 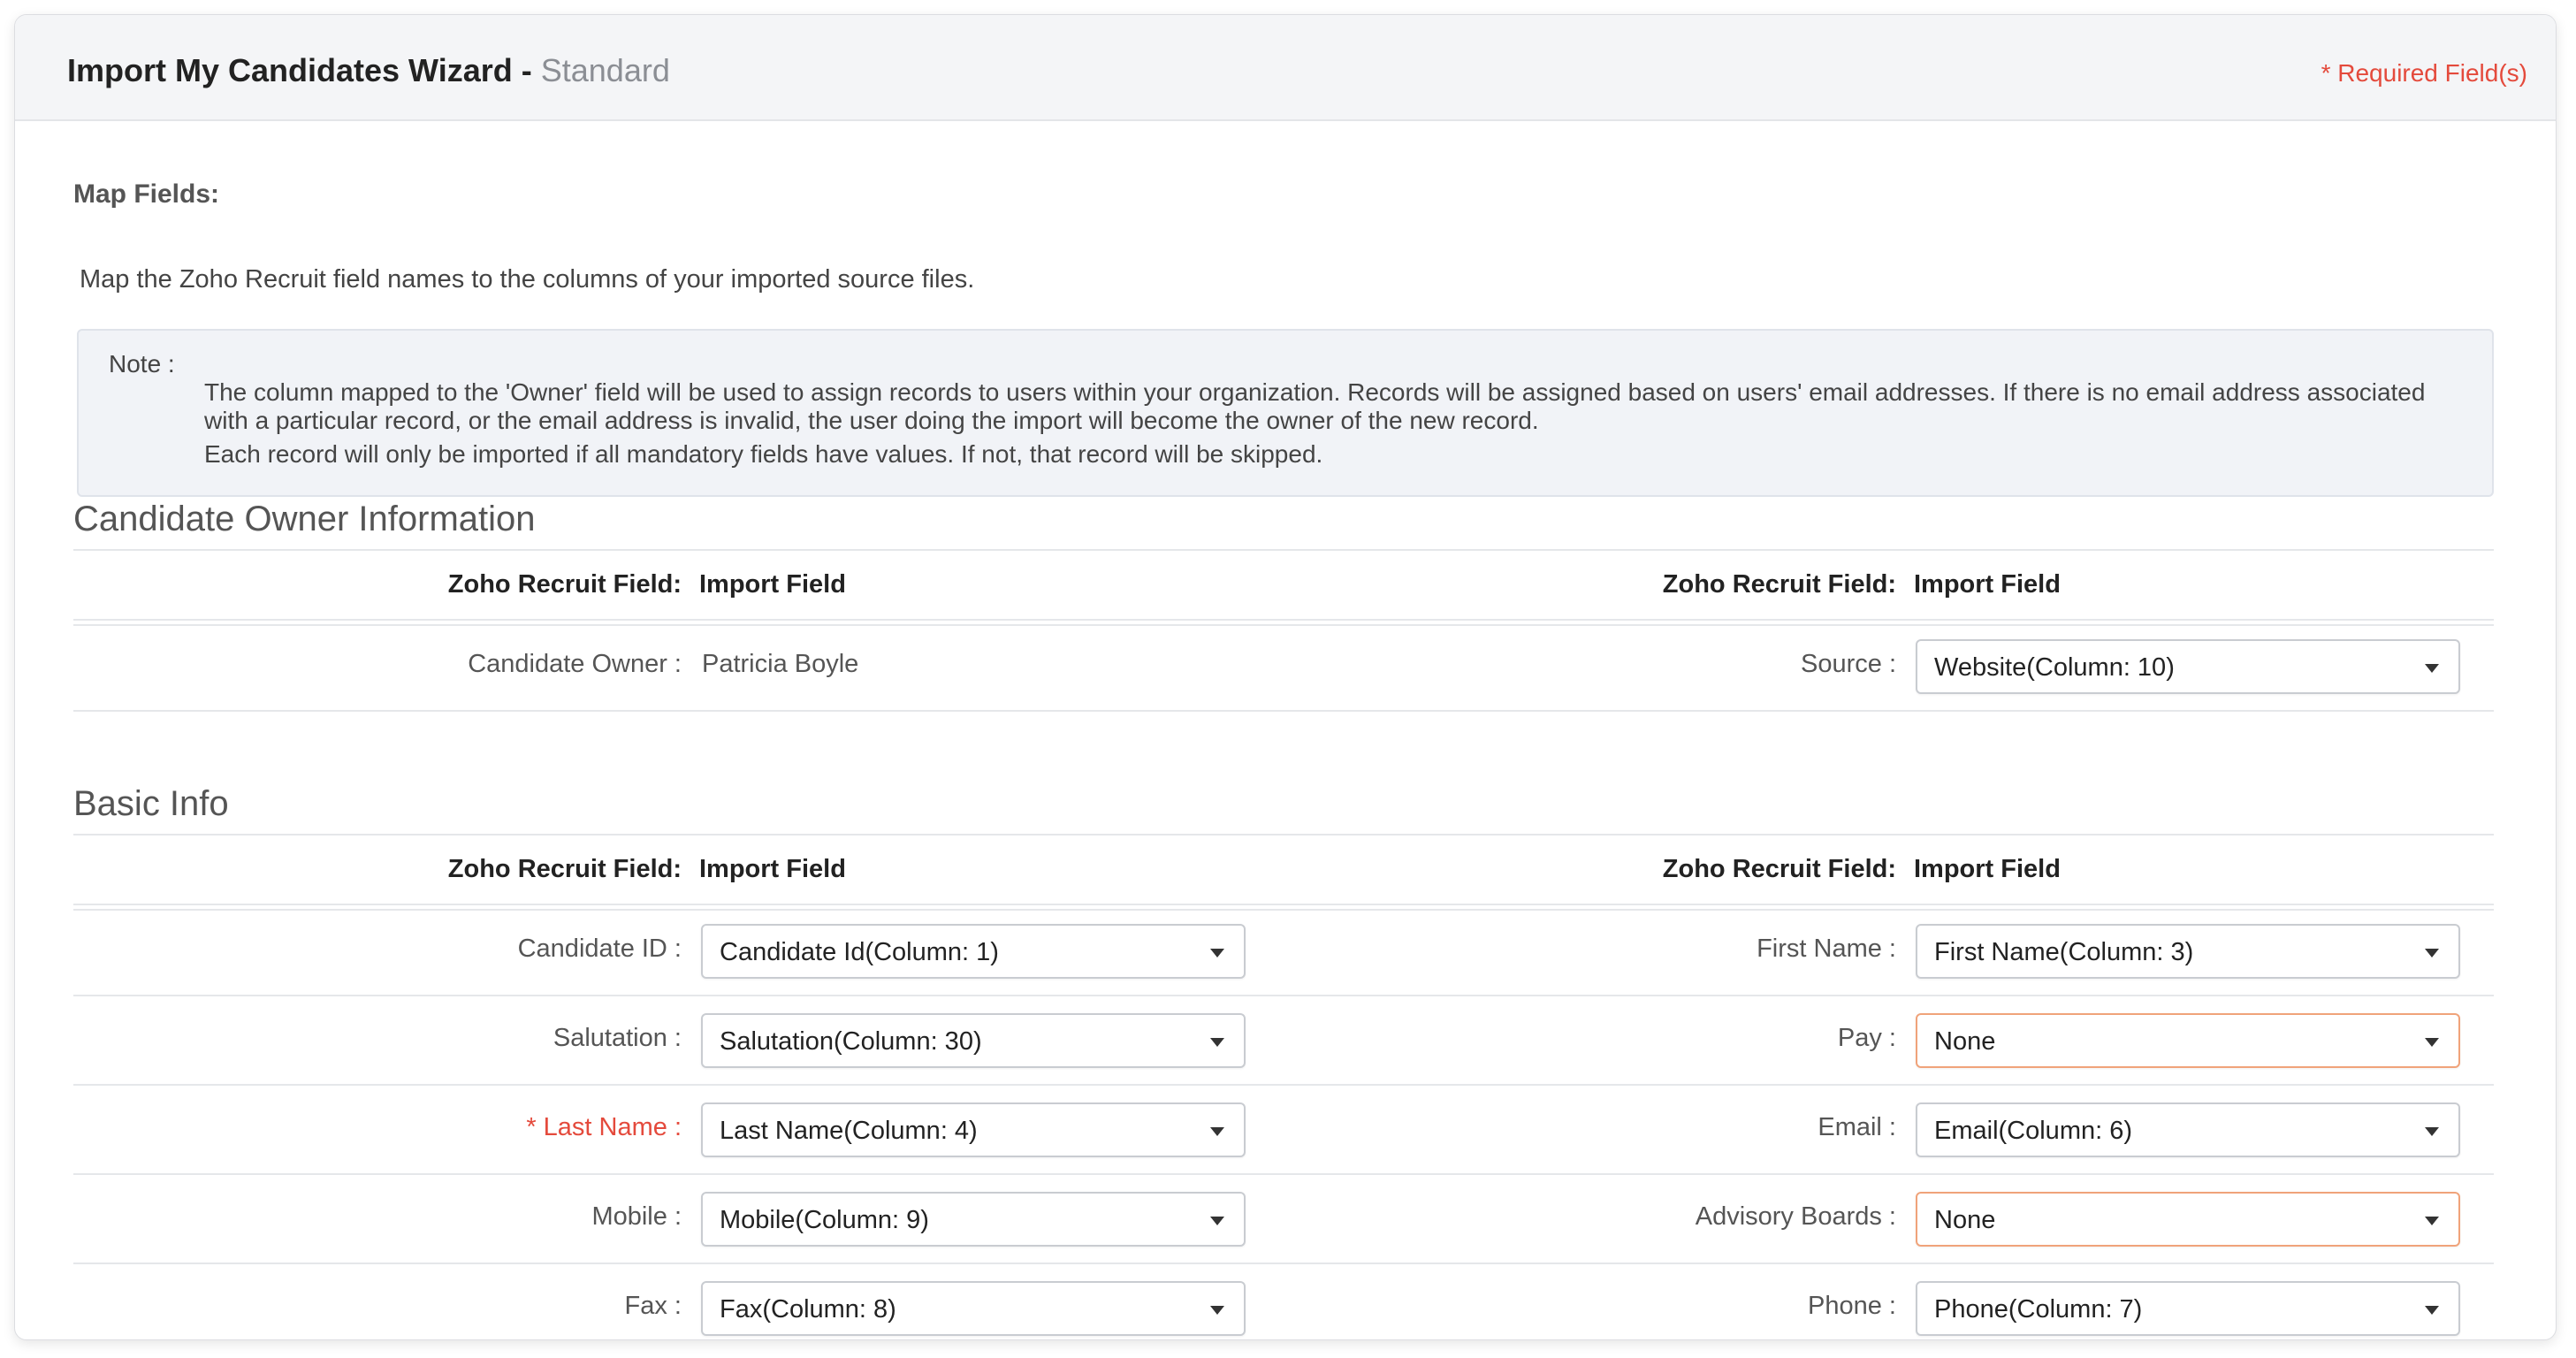 I want to click on source-select-value: Website(Column: 10), so click(x=2054, y=667).